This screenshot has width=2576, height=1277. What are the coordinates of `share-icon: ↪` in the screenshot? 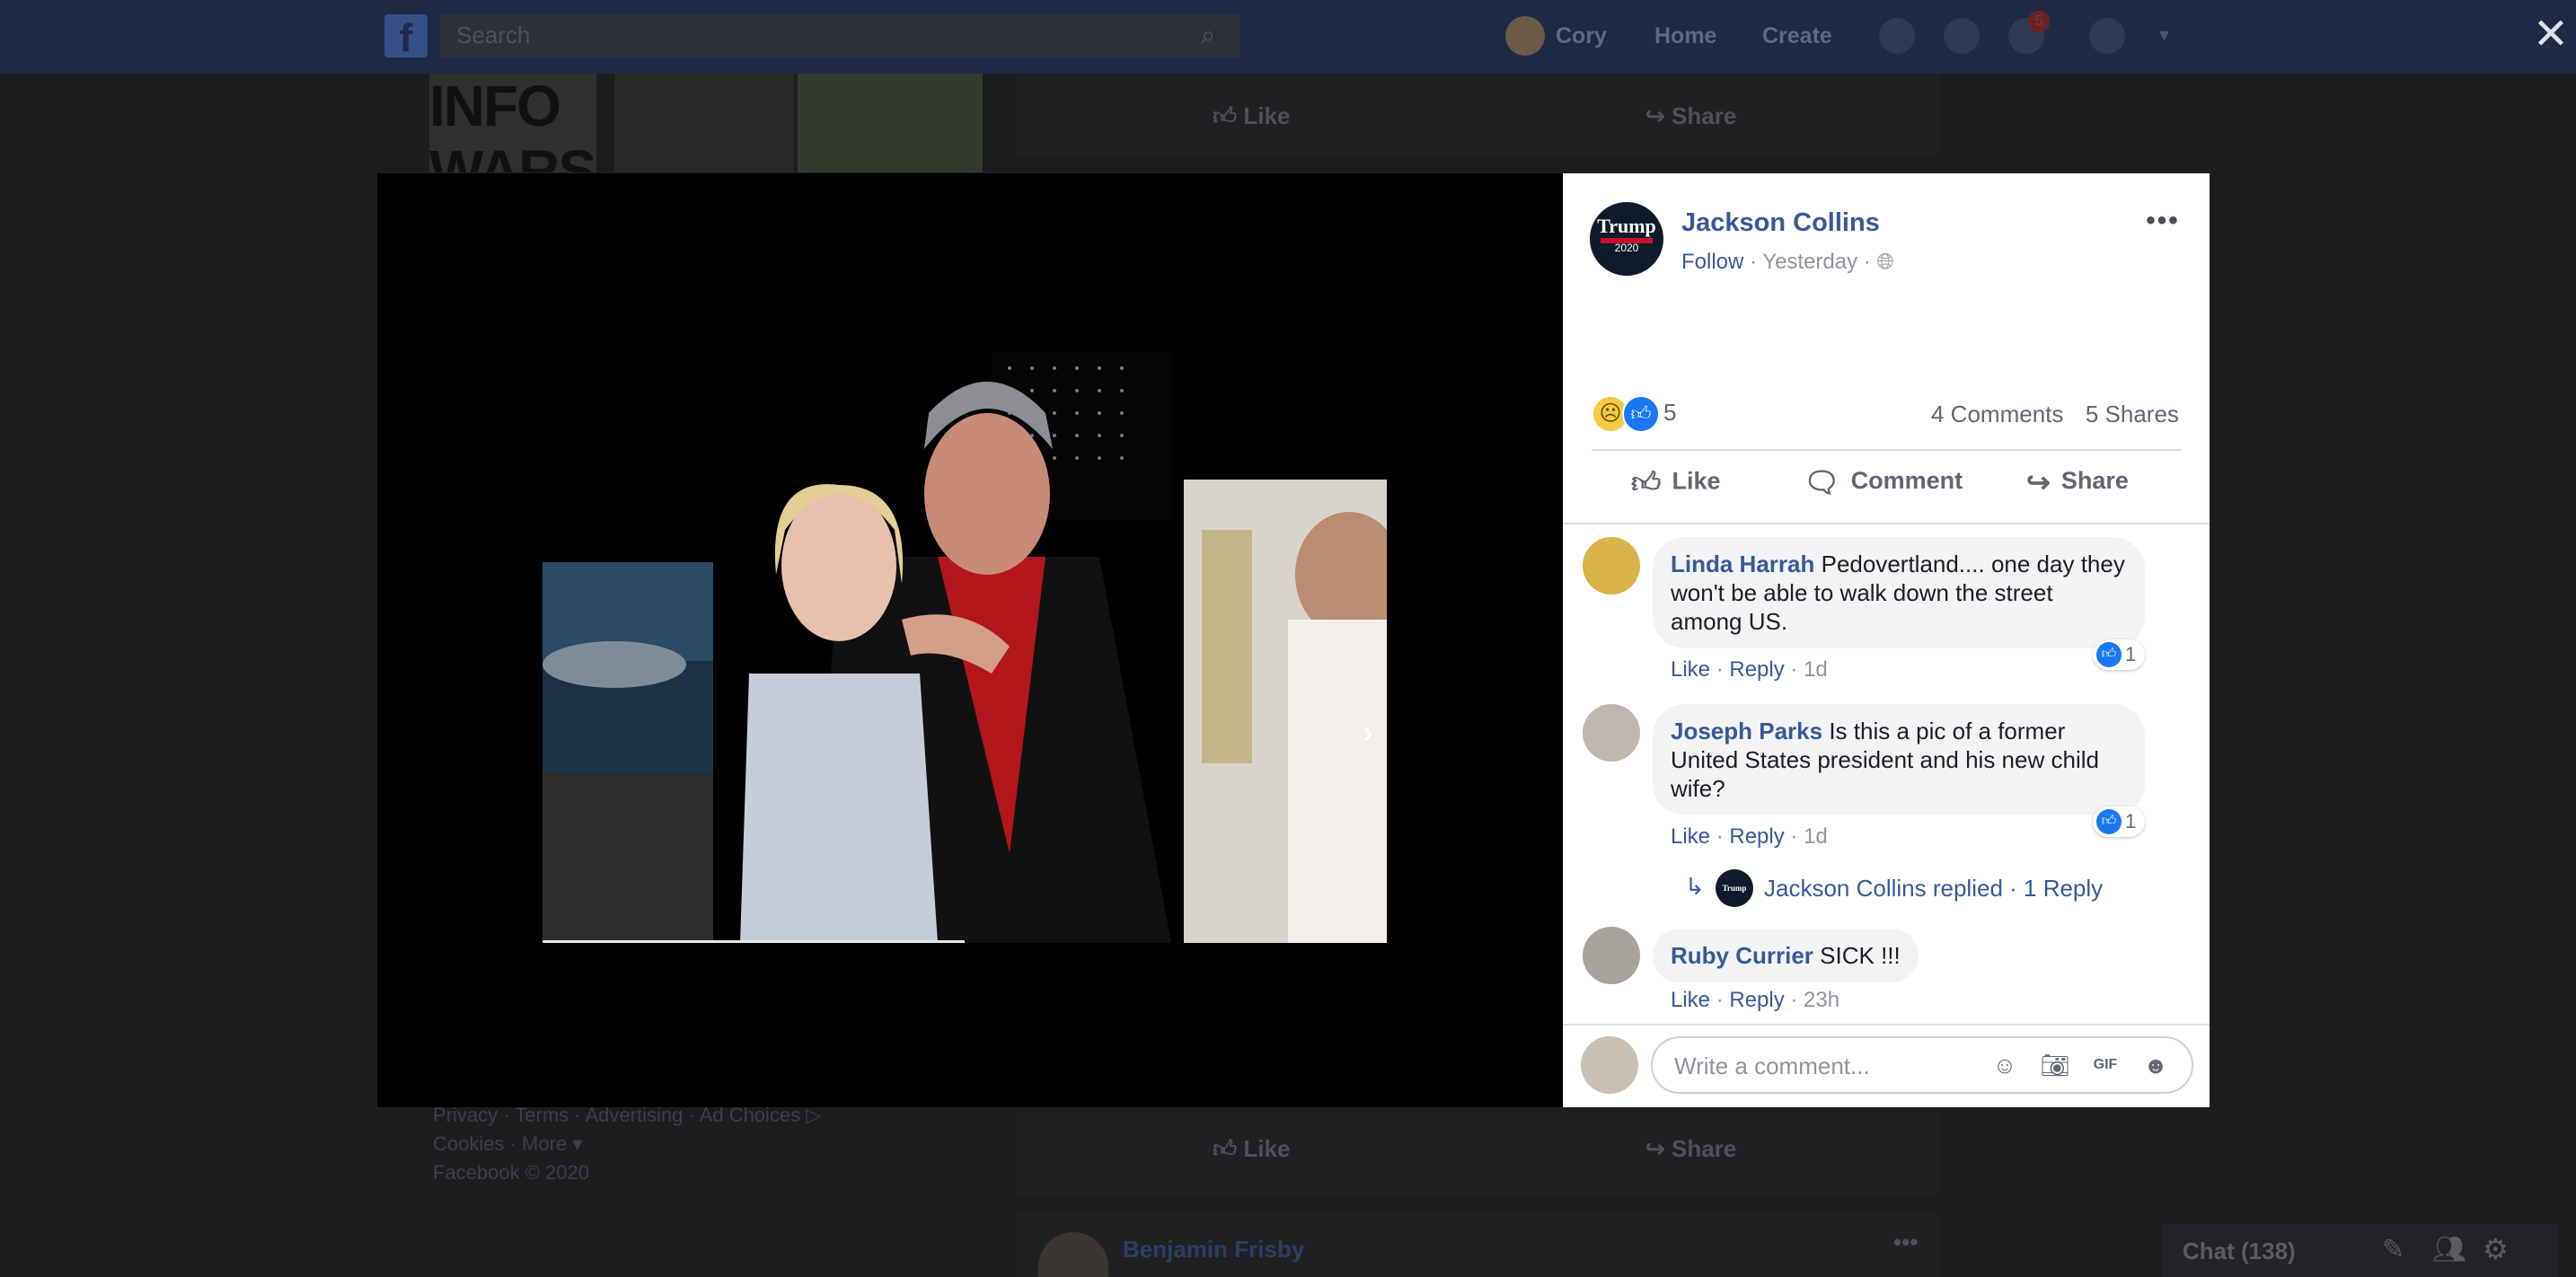 It's located at (2038, 482).